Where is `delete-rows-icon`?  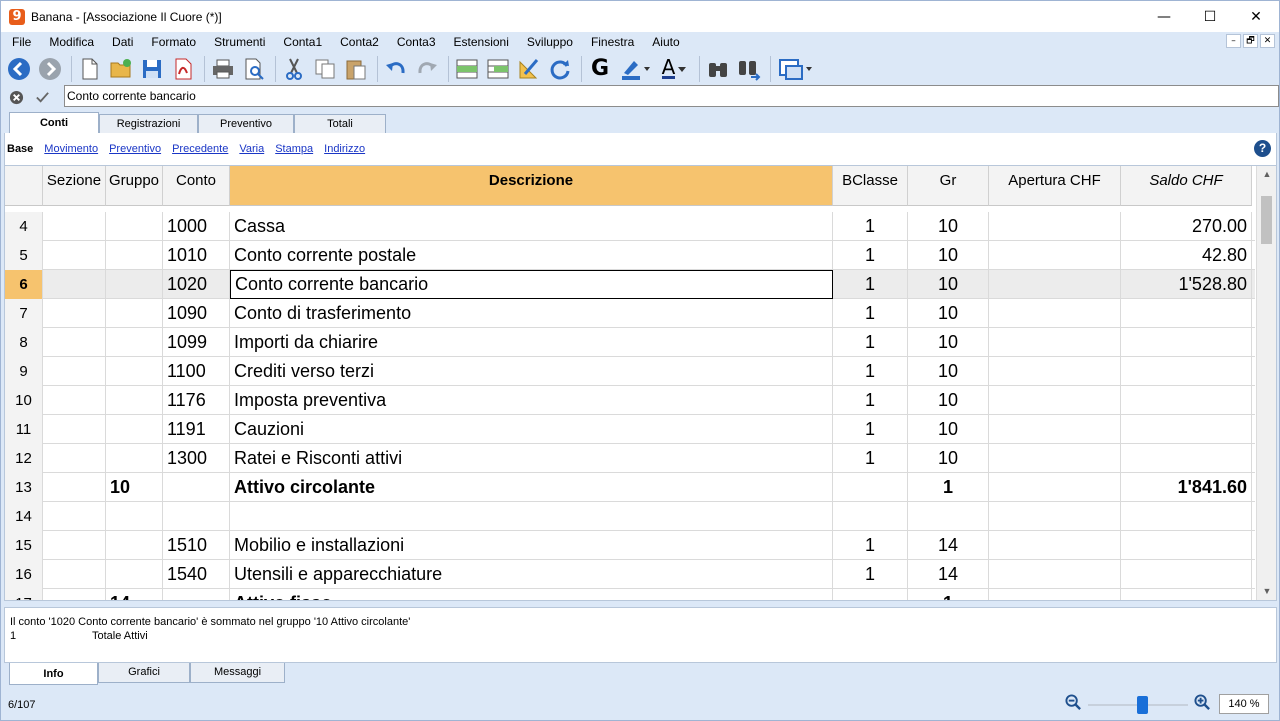 delete-rows-icon is located at coordinates (498, 69).